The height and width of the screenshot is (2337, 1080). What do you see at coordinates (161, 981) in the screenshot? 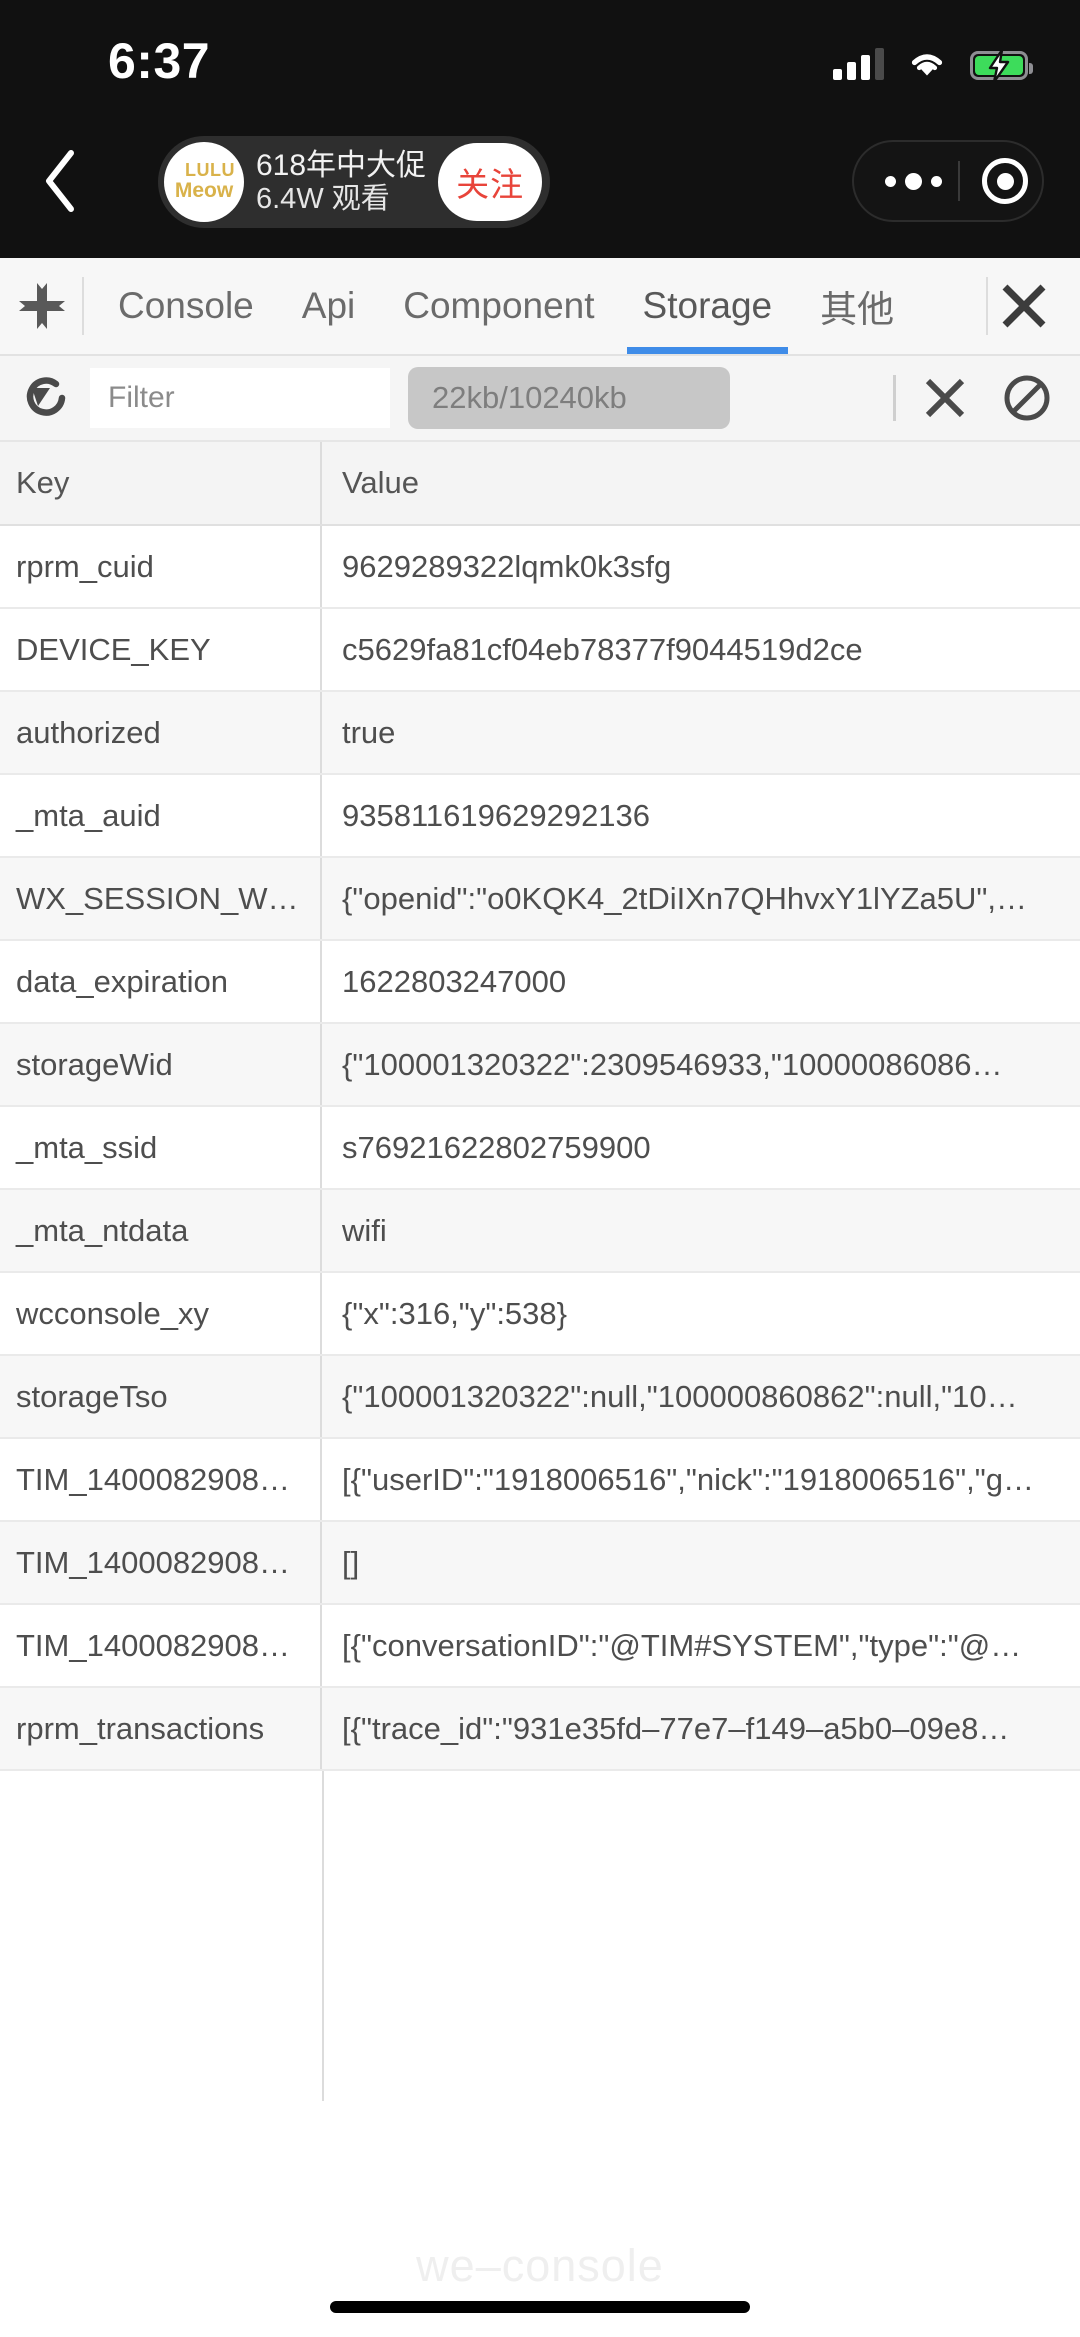
I see `row-key: data_expiration` at bounding box center [161, 981].